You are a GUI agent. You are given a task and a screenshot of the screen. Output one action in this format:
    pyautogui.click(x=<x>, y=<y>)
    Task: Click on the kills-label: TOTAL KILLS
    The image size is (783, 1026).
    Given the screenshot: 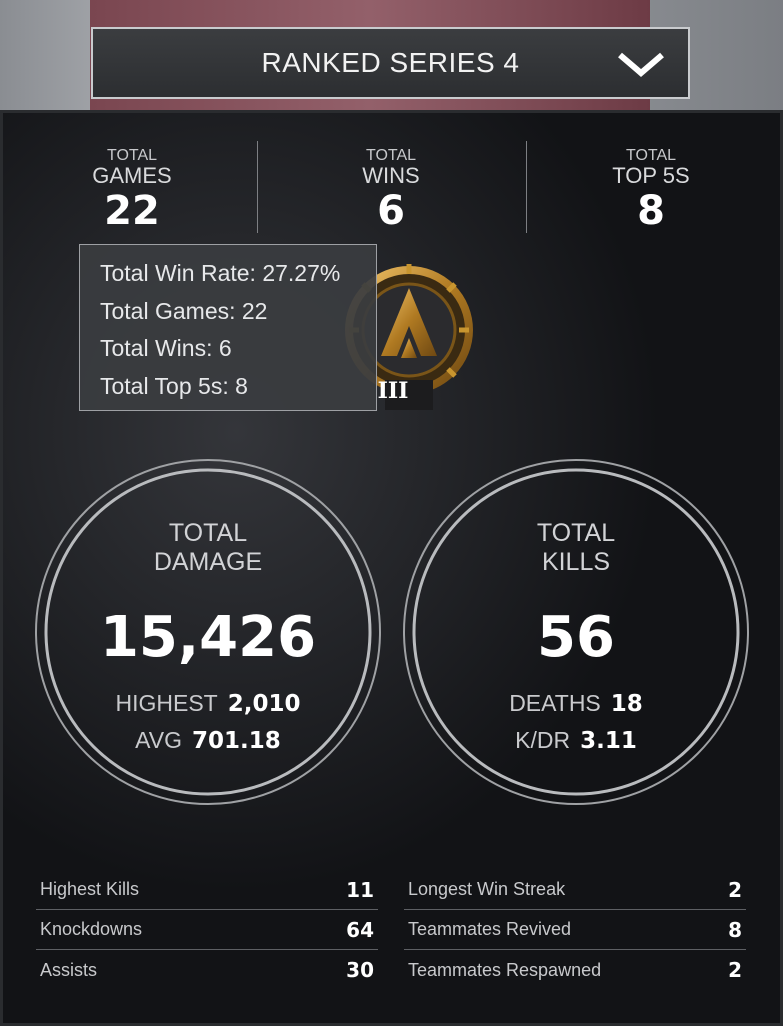 What is the action you would take?
    pyautogui.click(x=576, y=548)
    